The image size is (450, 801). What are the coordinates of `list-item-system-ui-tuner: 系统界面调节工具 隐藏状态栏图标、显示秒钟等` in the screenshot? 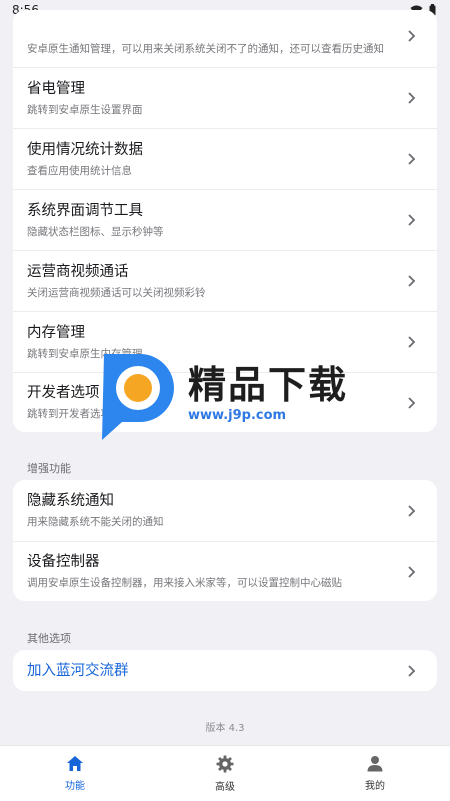 It's located at (225, 219).